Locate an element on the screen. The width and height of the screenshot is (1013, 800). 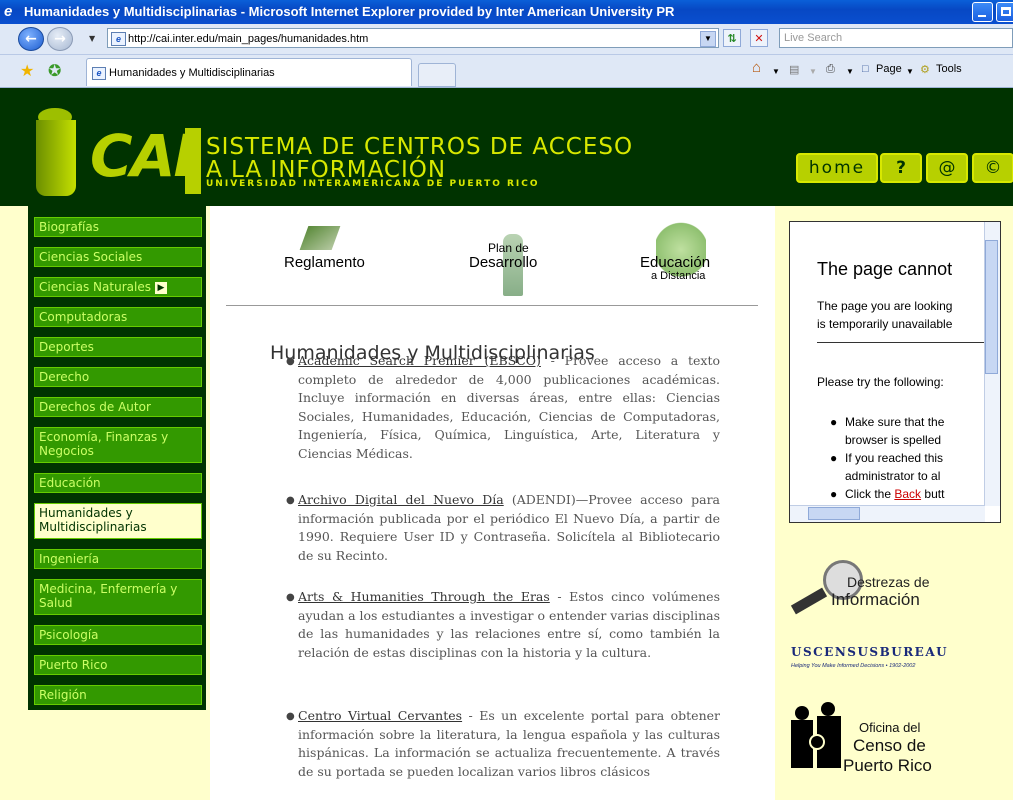
logo-bar is located at coordinates (193, 161).